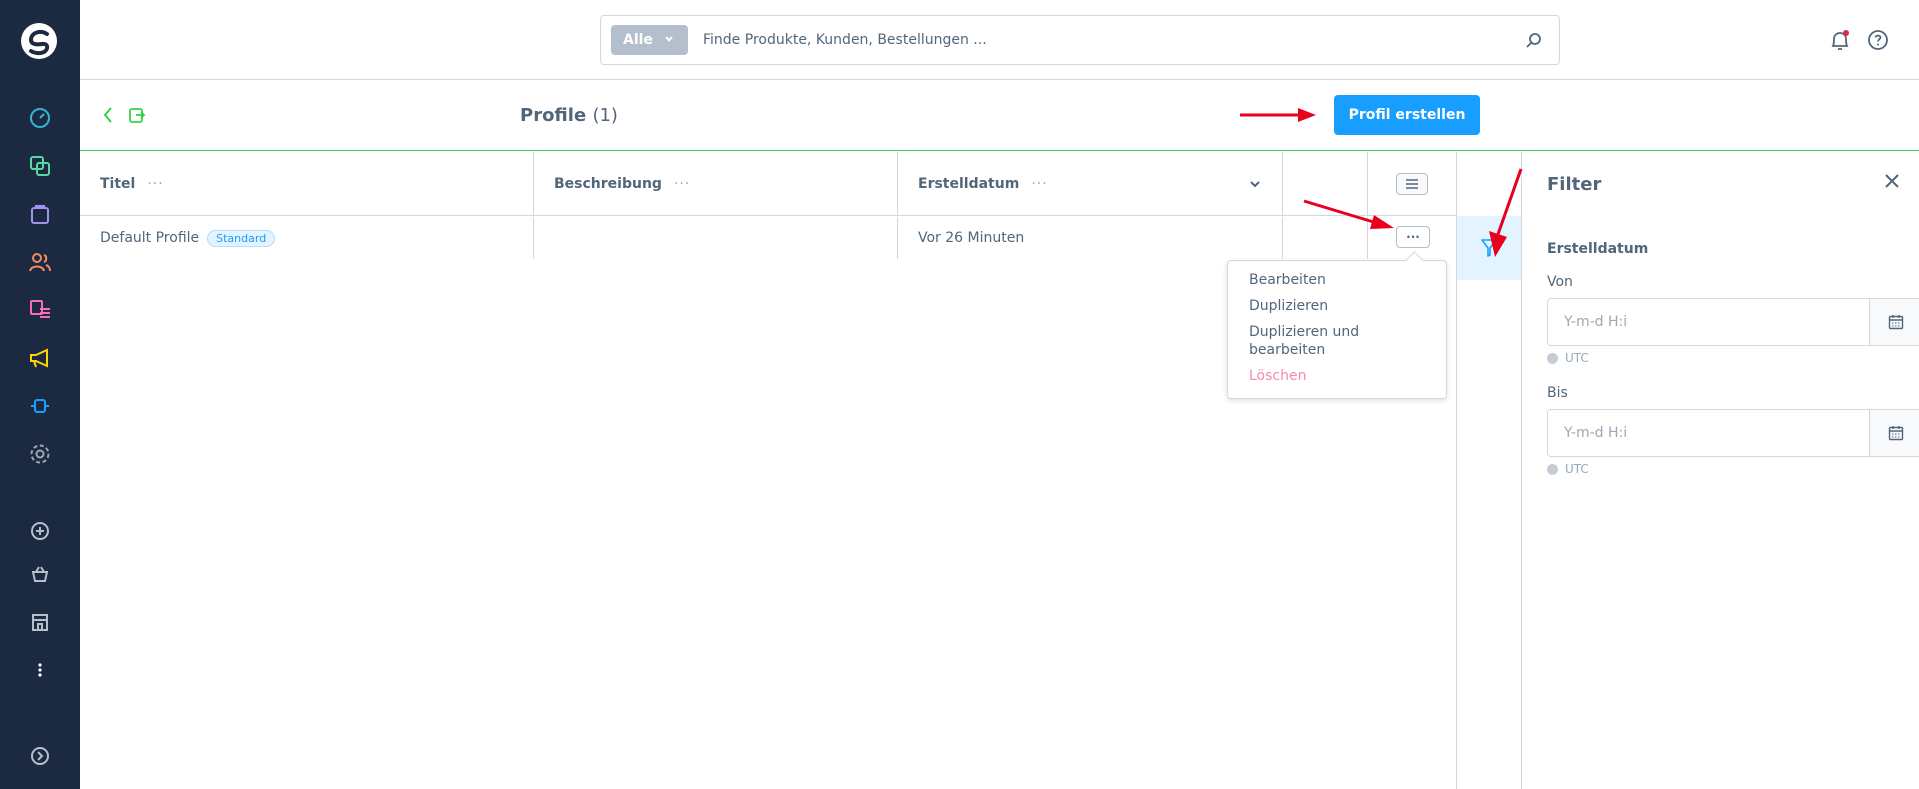 Image resolution: width=1919 pixels, height=789 pixels. What do you see at coordinates (40, 310) in the screenshot?
I see `content-icon` at bounding box center [40, 310].